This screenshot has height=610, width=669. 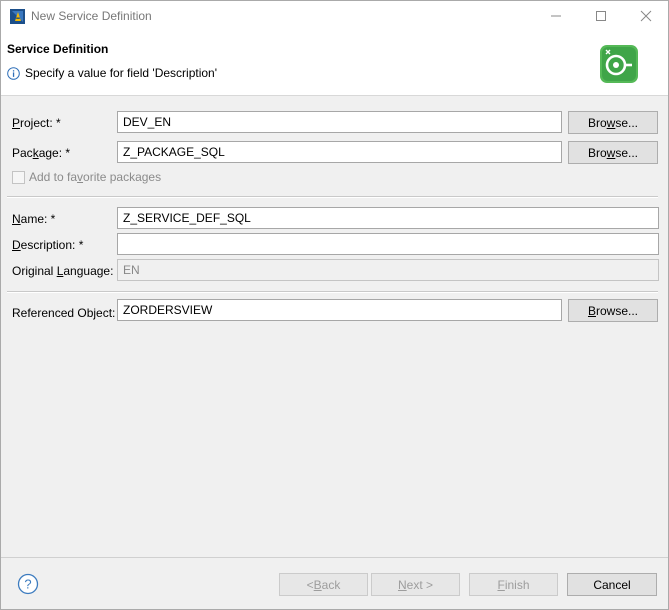 What do you see at coordinates (36, 123) in the screenshot?
I see `project-label: Project: *` at bounding box center [36, 123].